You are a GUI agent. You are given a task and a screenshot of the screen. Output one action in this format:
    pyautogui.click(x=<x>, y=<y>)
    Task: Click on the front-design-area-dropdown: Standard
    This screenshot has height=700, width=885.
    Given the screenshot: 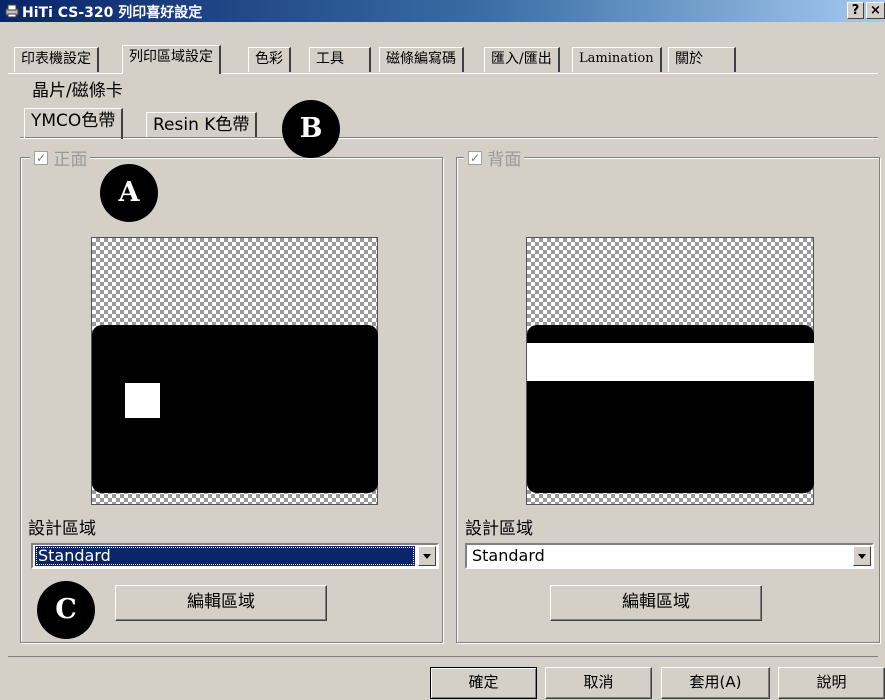 What is the action you would take?
    pyautogui.click(x=235, y=556)
    